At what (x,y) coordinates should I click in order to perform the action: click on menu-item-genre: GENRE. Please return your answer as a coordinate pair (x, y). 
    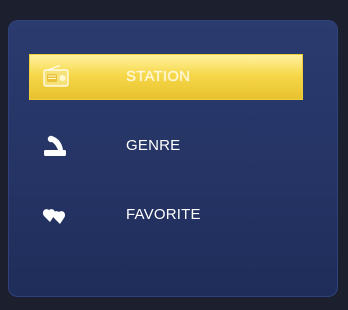
    Looking at the image, I should click on (166, 146).